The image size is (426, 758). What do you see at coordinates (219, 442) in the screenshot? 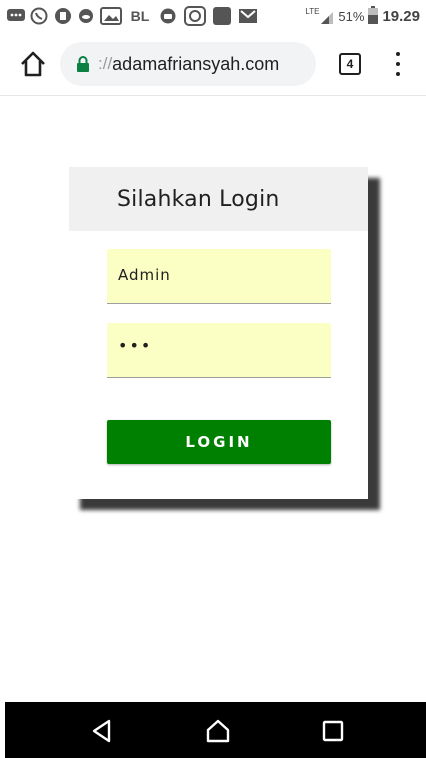
I see `login-button: LOGIN` at bounding box center [219, 442].